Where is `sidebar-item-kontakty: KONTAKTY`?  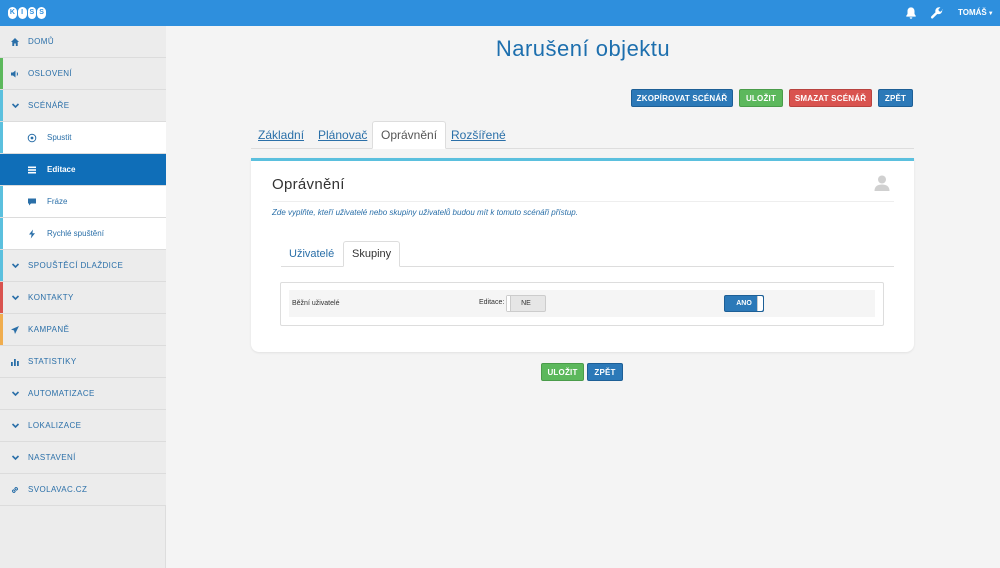
sidebar-item-kontakty: KONTAKTY is located at coordinates (83, 298).